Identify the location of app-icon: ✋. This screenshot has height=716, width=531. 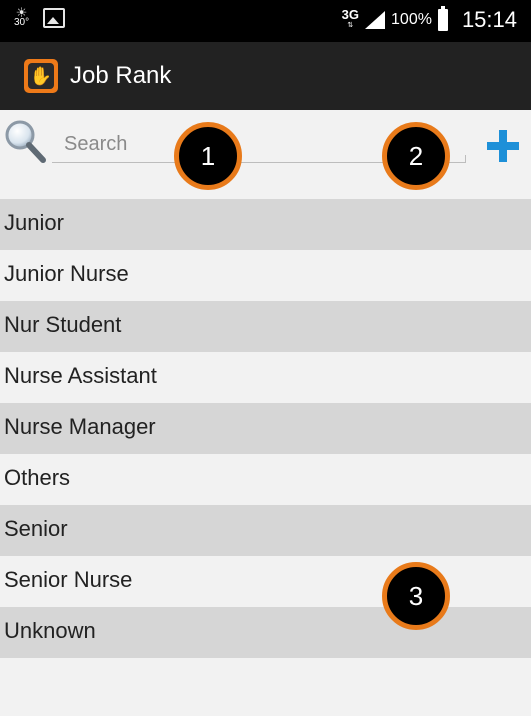
(41, 76).